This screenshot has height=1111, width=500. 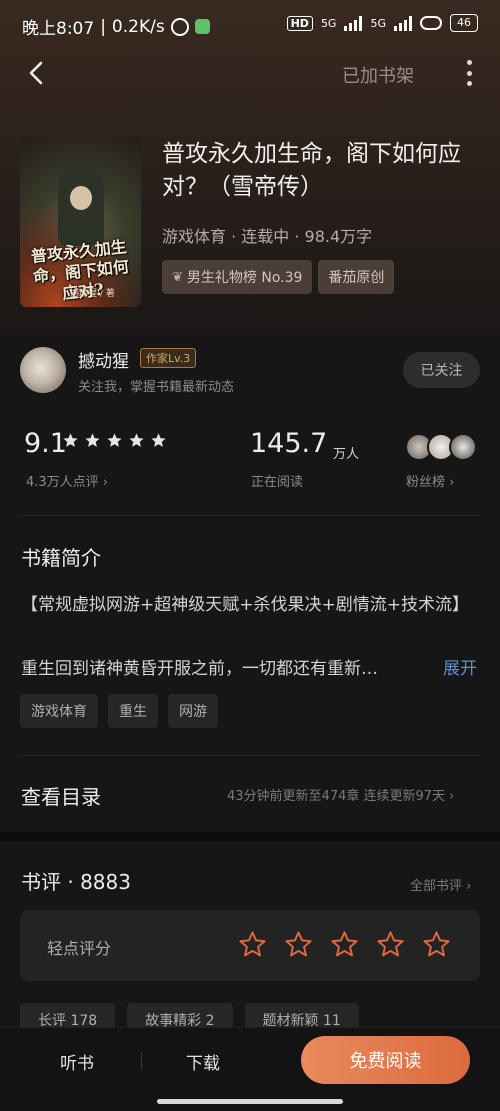 I want to click on genre-tag: 网游, so click(x=193, y=711).